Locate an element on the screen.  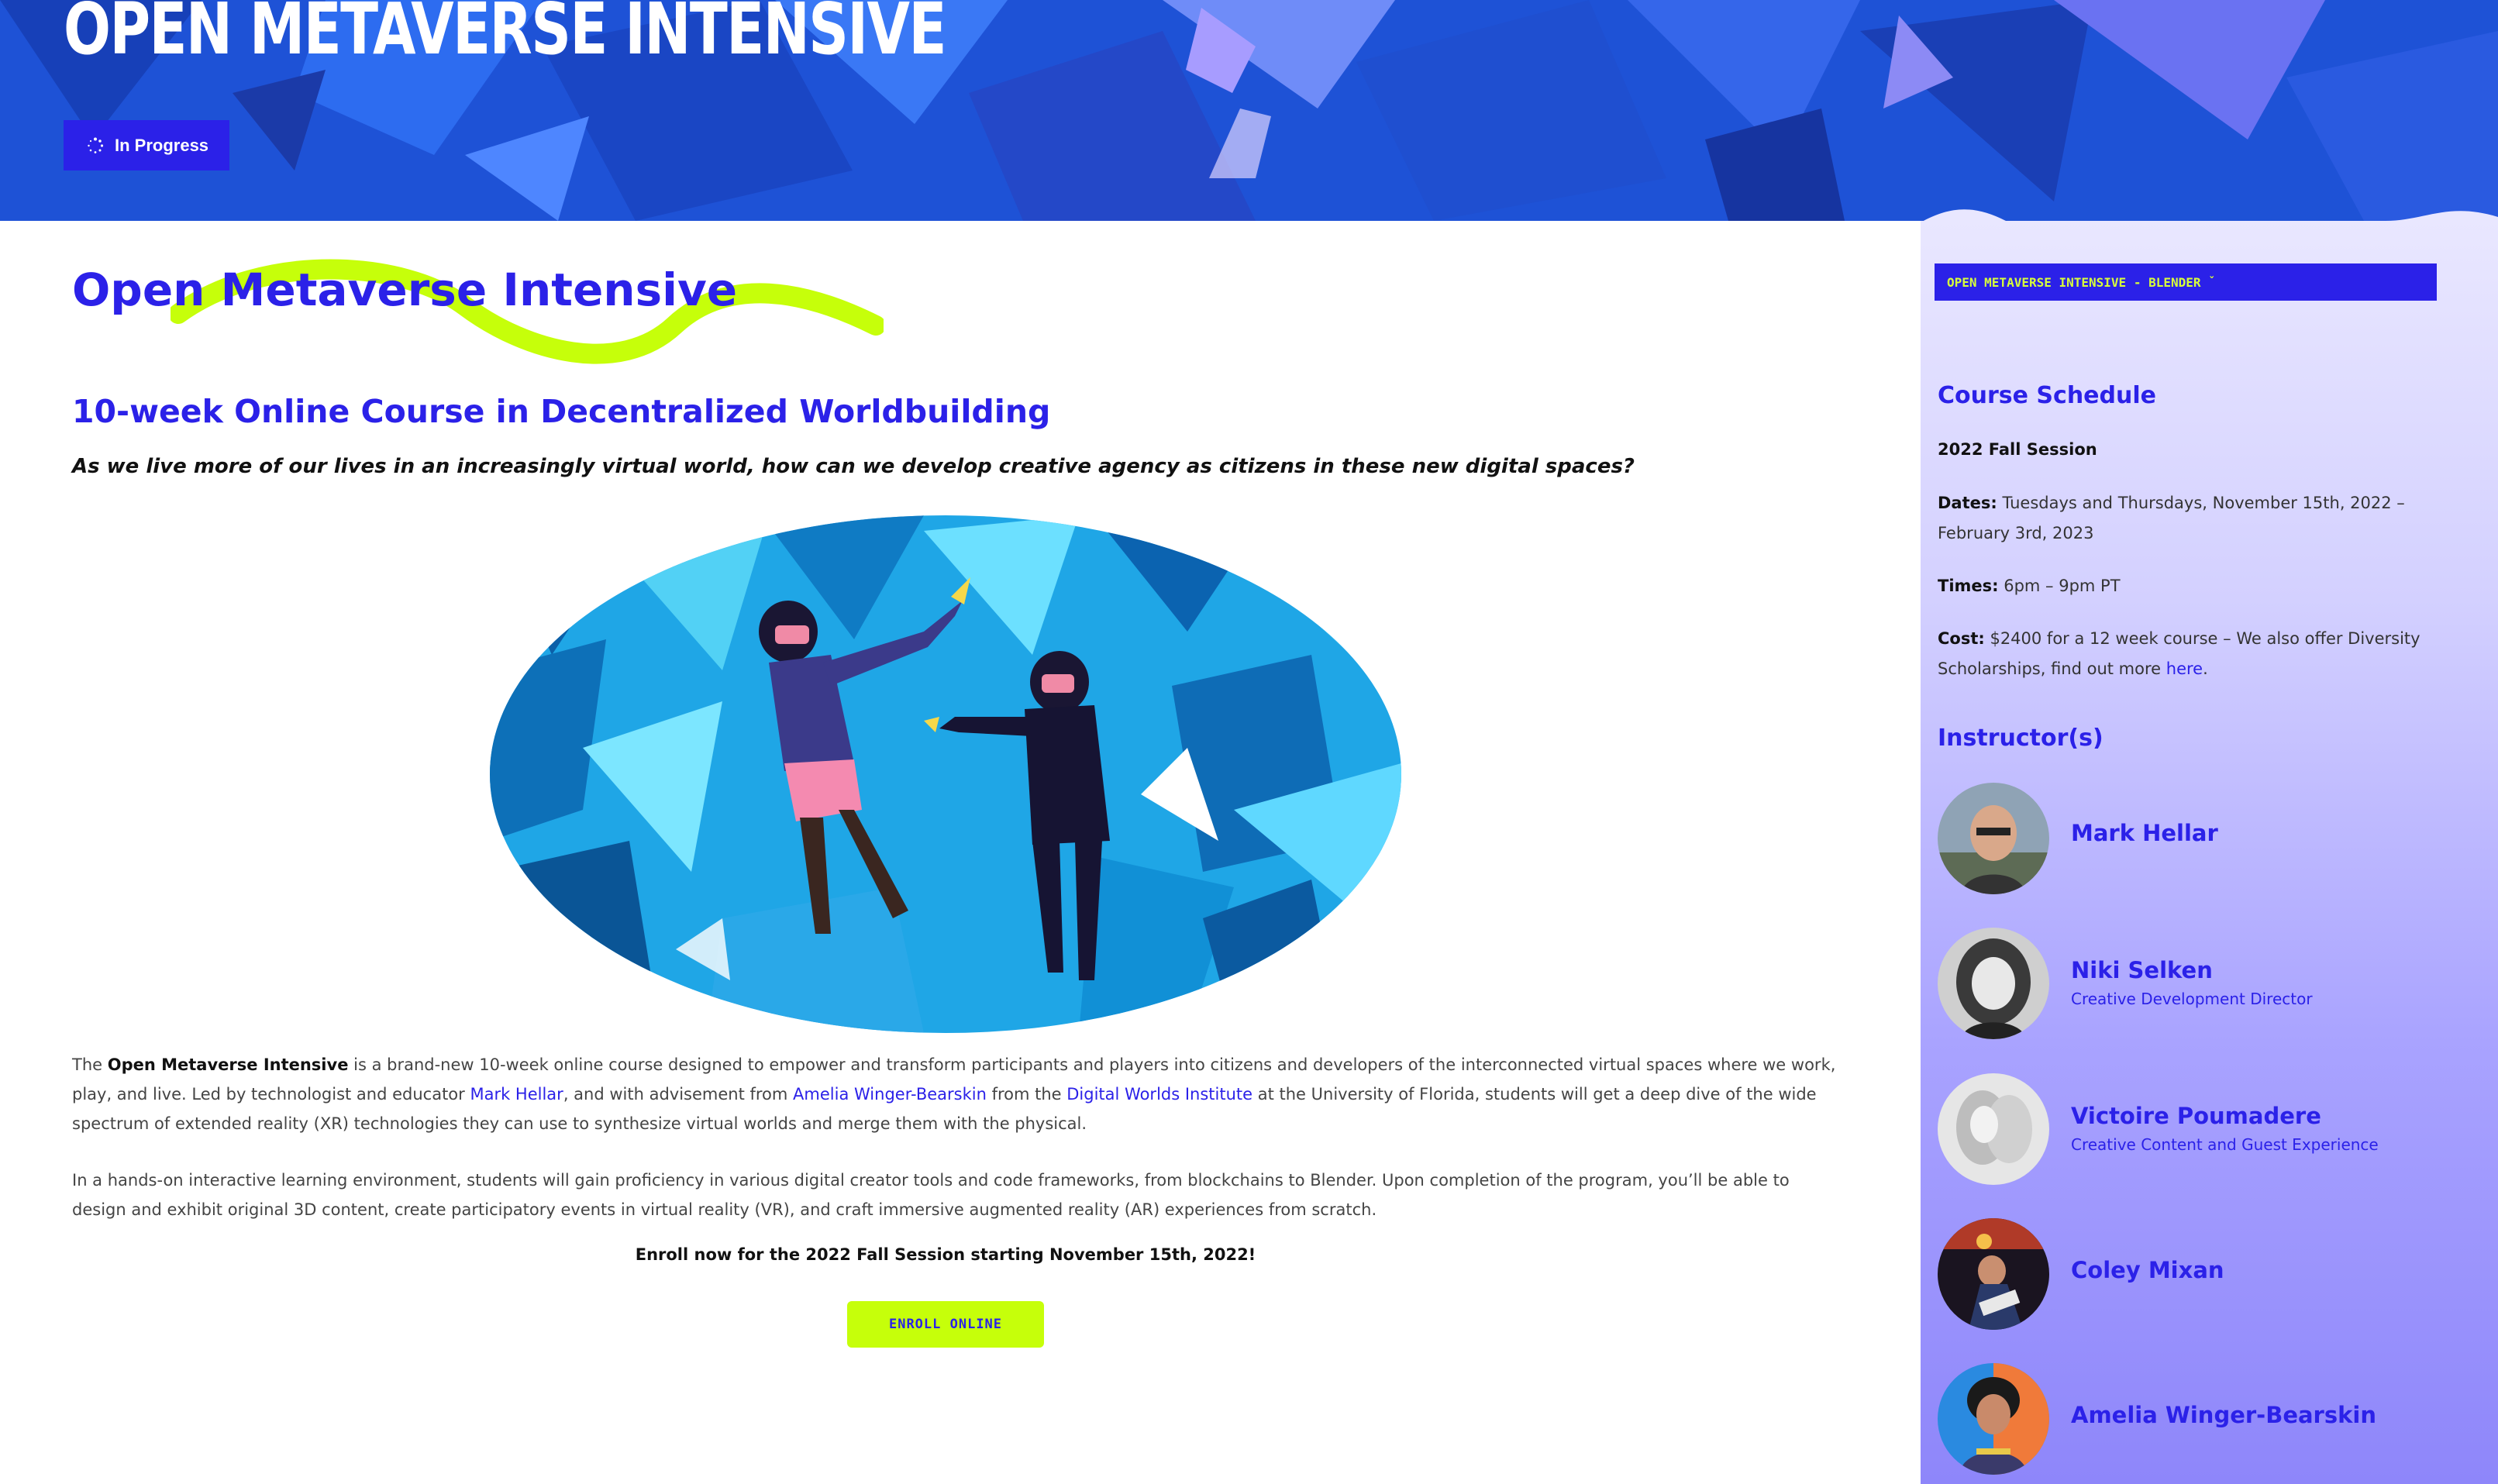
chevron-down-icon: ˇ is located at coordinates (2211, 282).